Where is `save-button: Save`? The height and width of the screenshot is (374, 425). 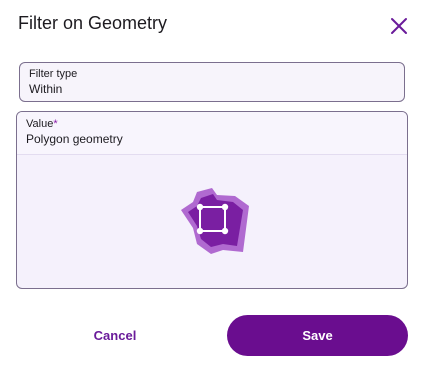 save-button: Save is located at coordinates (317, 335).